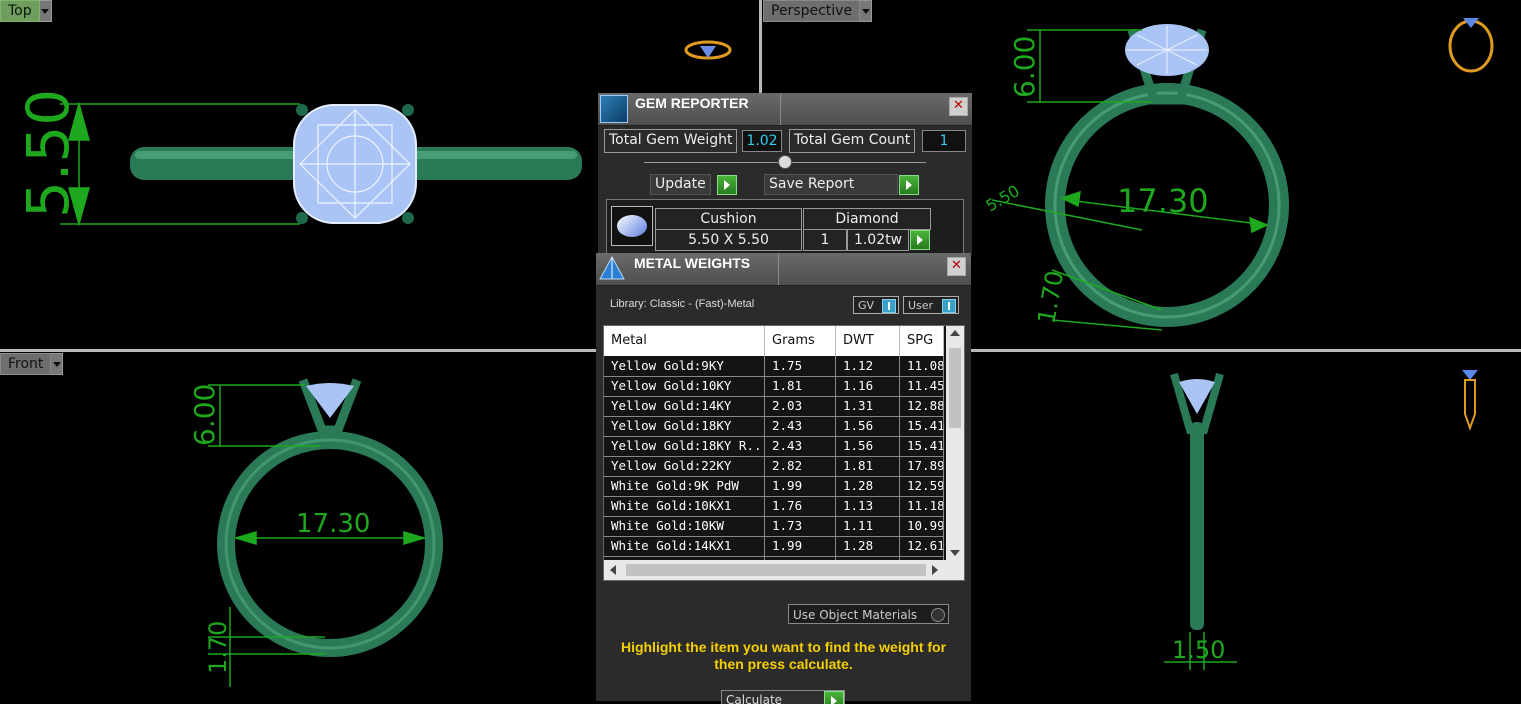 The width and height of the screenshot is (1521, 704). I want to click on gv-toggle-label: GV, so click(866, 305).